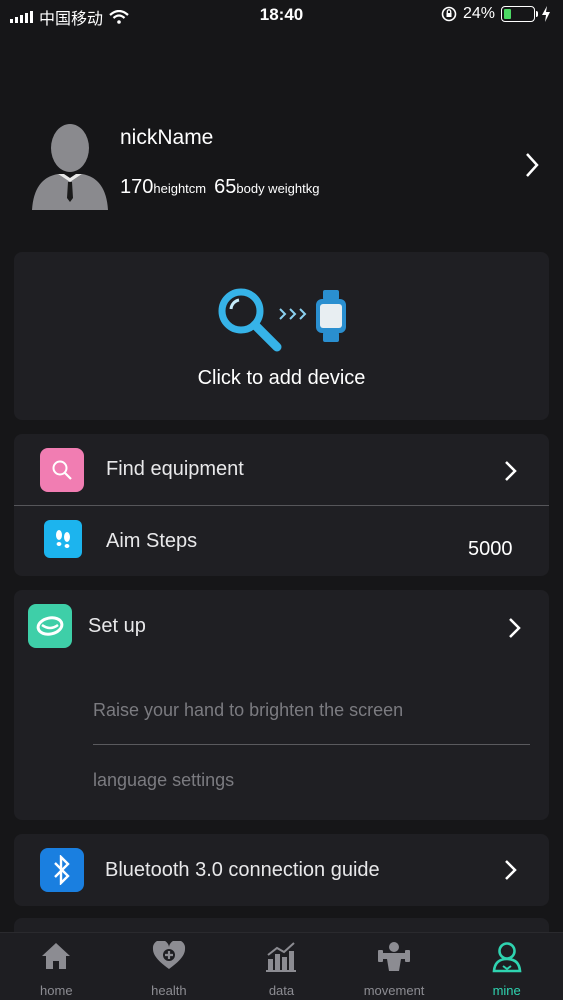 The height and width of the screenshot is (1000, 563). Describe the element at coordinates (546, 14) in the screenshot. I see `charging-icon` at that location.